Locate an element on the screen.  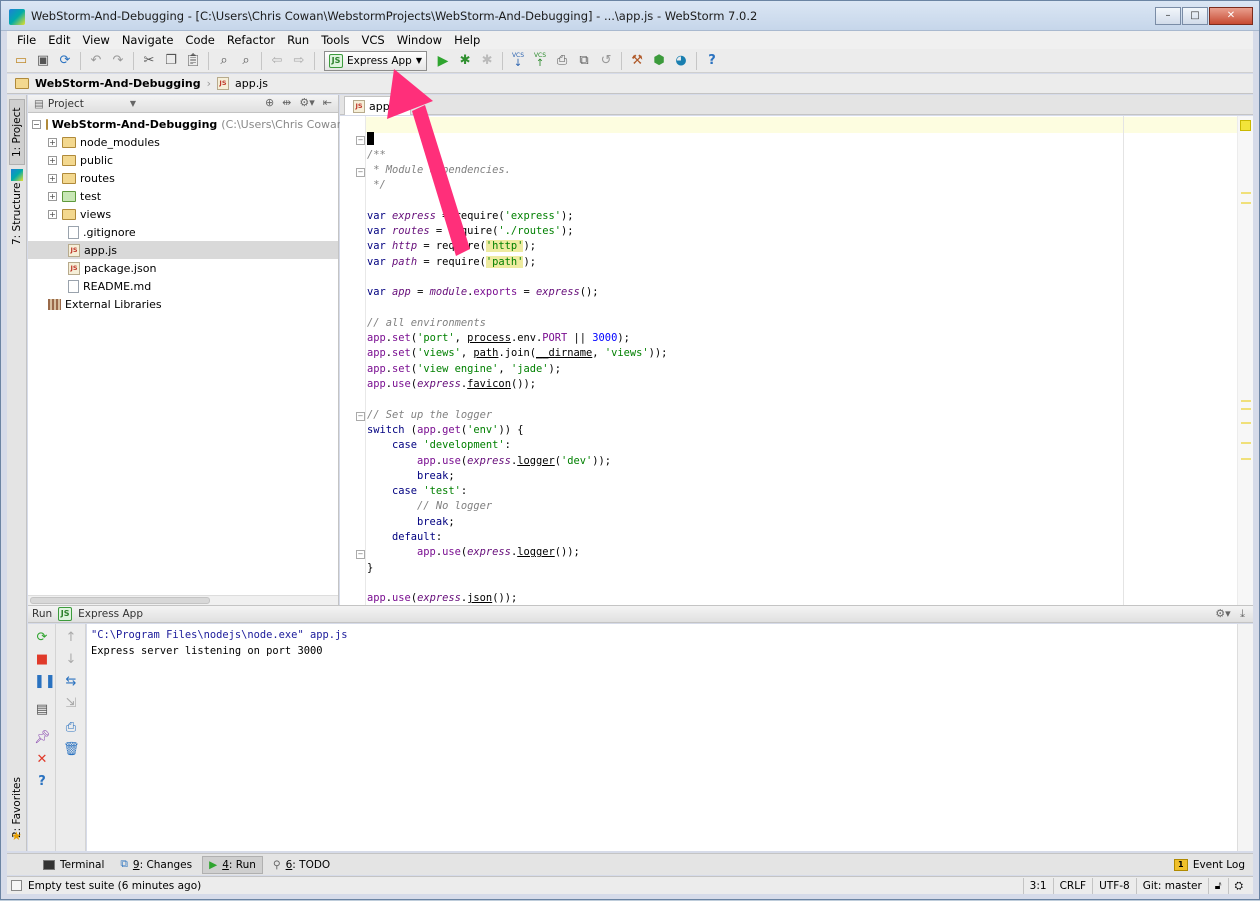
pause-icon: ❚❚ is located at coordinates (45, 682).